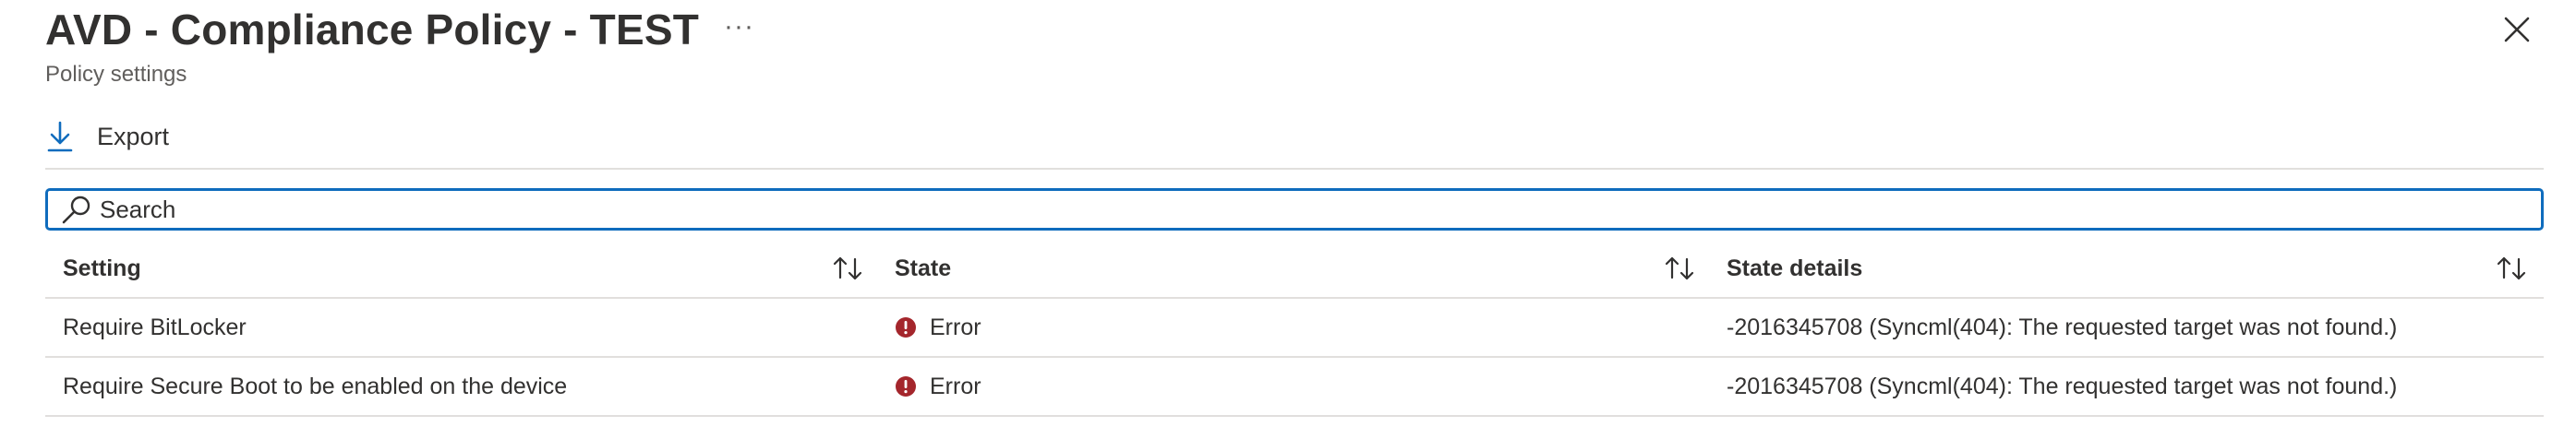  Describe the element at coordinates (155, 327) in the screenshot. I see `setting-cell: Require BitLocker` at that location.